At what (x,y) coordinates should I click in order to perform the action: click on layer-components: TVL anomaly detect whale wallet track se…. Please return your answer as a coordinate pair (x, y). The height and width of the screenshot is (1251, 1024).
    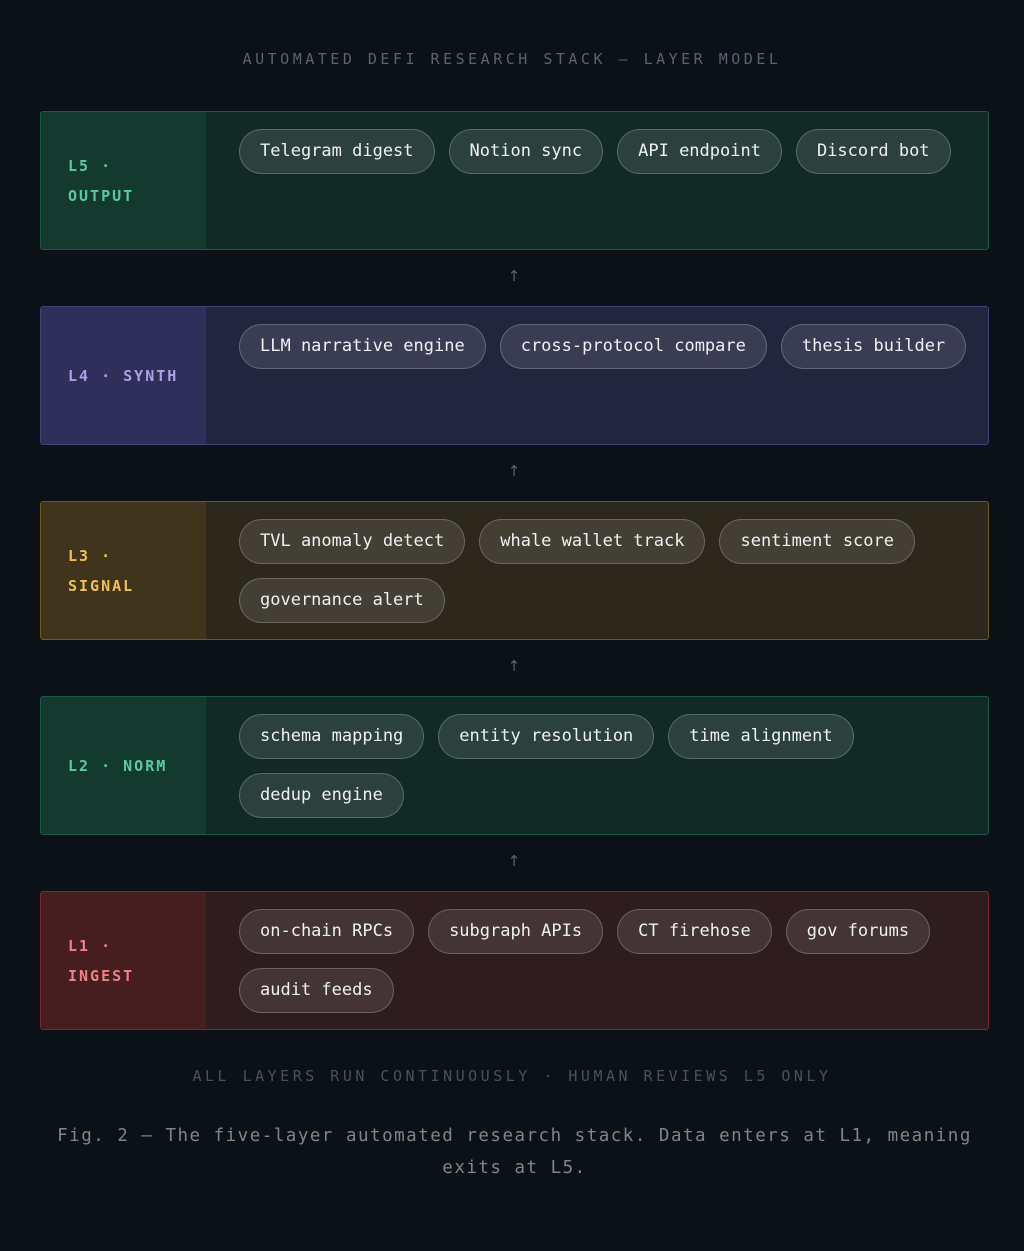
    Looking at the image, I should click on (597, 570).